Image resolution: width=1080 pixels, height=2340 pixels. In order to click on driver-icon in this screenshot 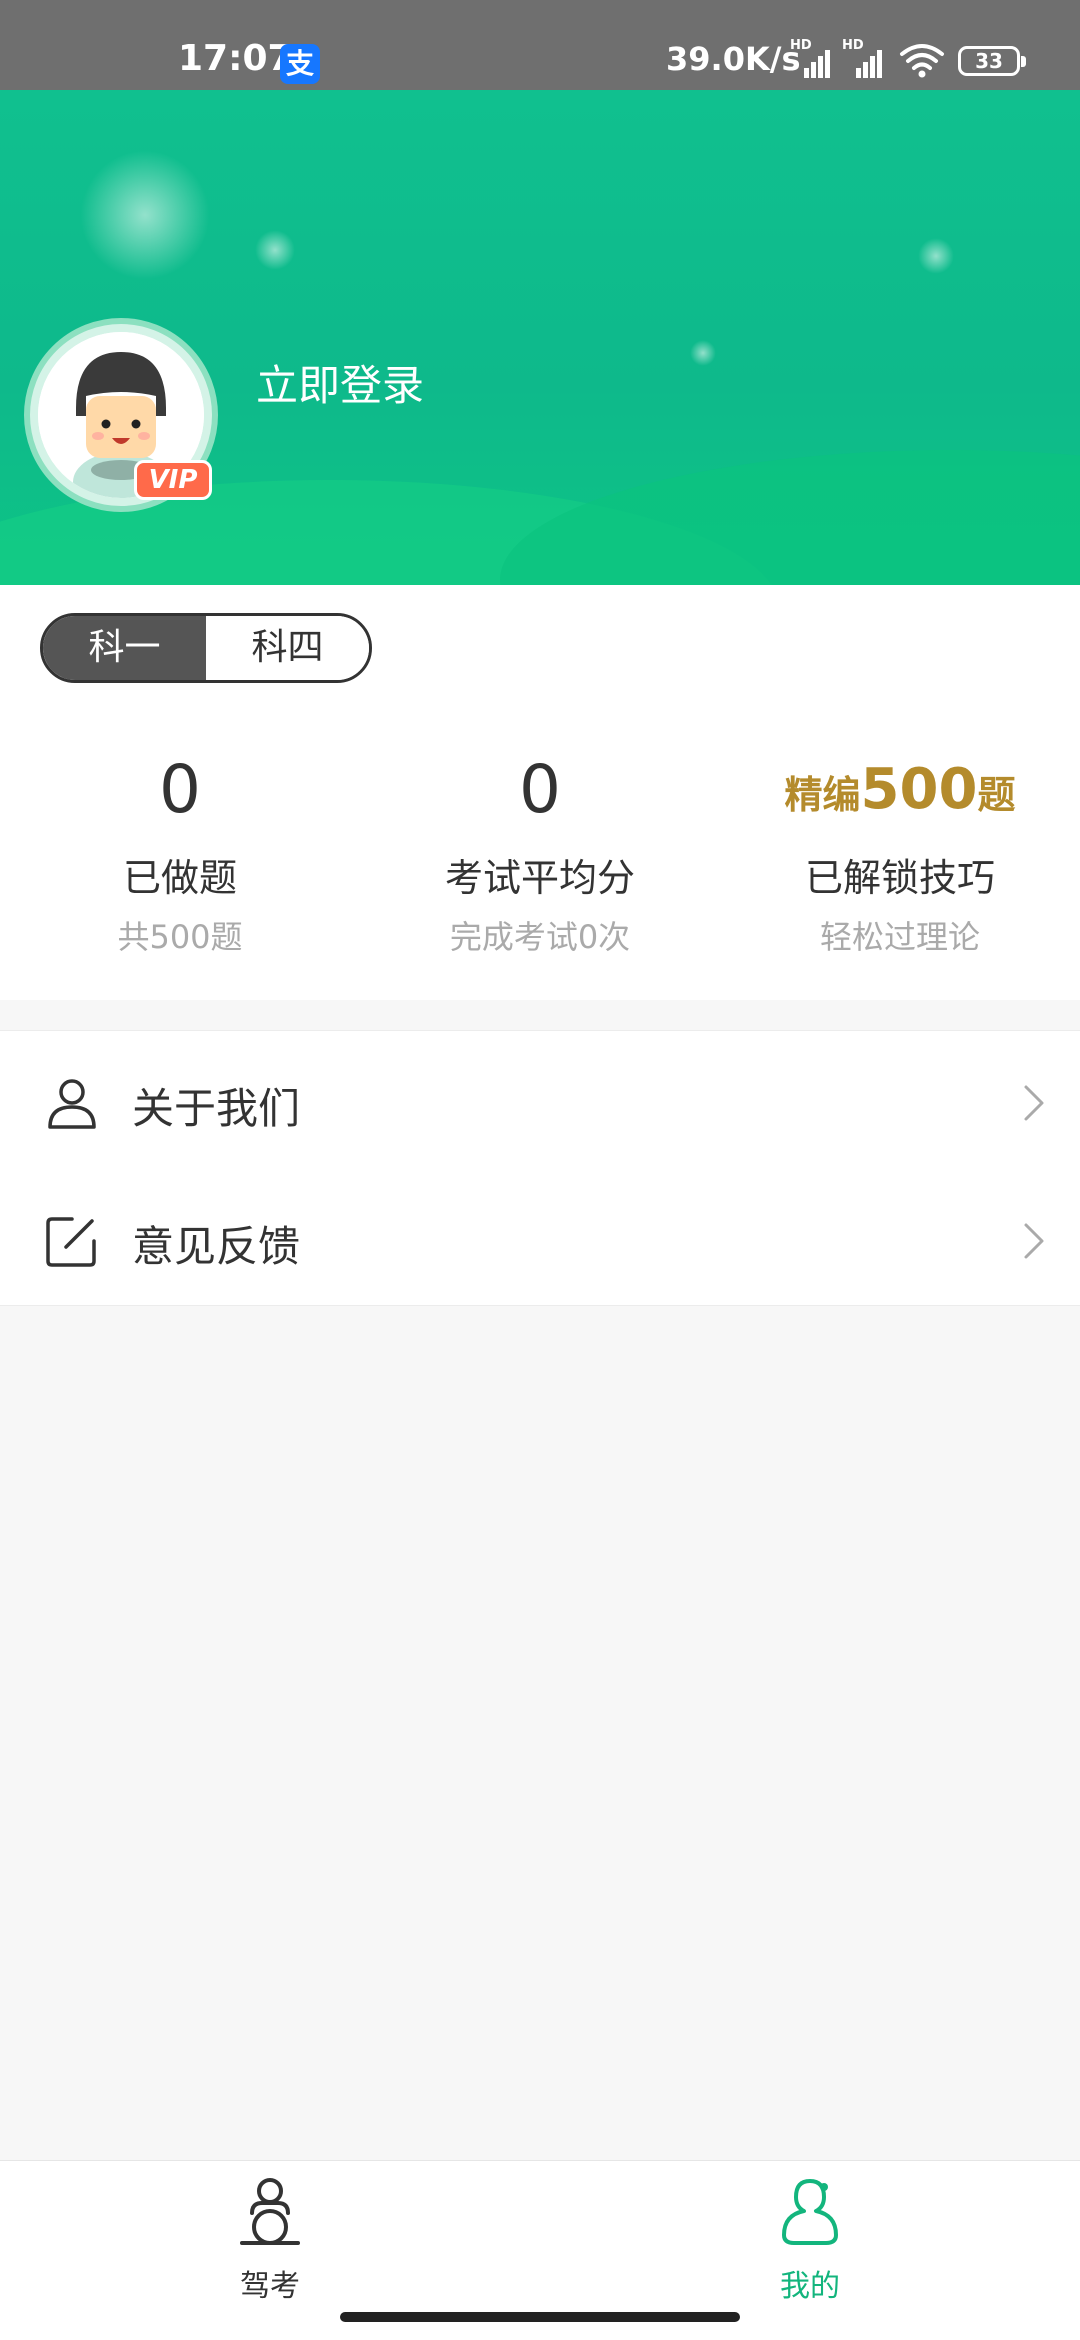, I will do `click(270, 2211)`.